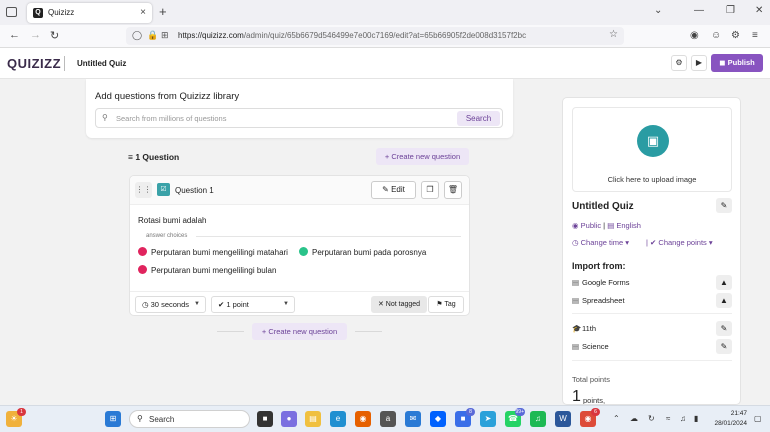 The image size is (770, 432). I want to click on forward-icon: →, so click(35, 35).